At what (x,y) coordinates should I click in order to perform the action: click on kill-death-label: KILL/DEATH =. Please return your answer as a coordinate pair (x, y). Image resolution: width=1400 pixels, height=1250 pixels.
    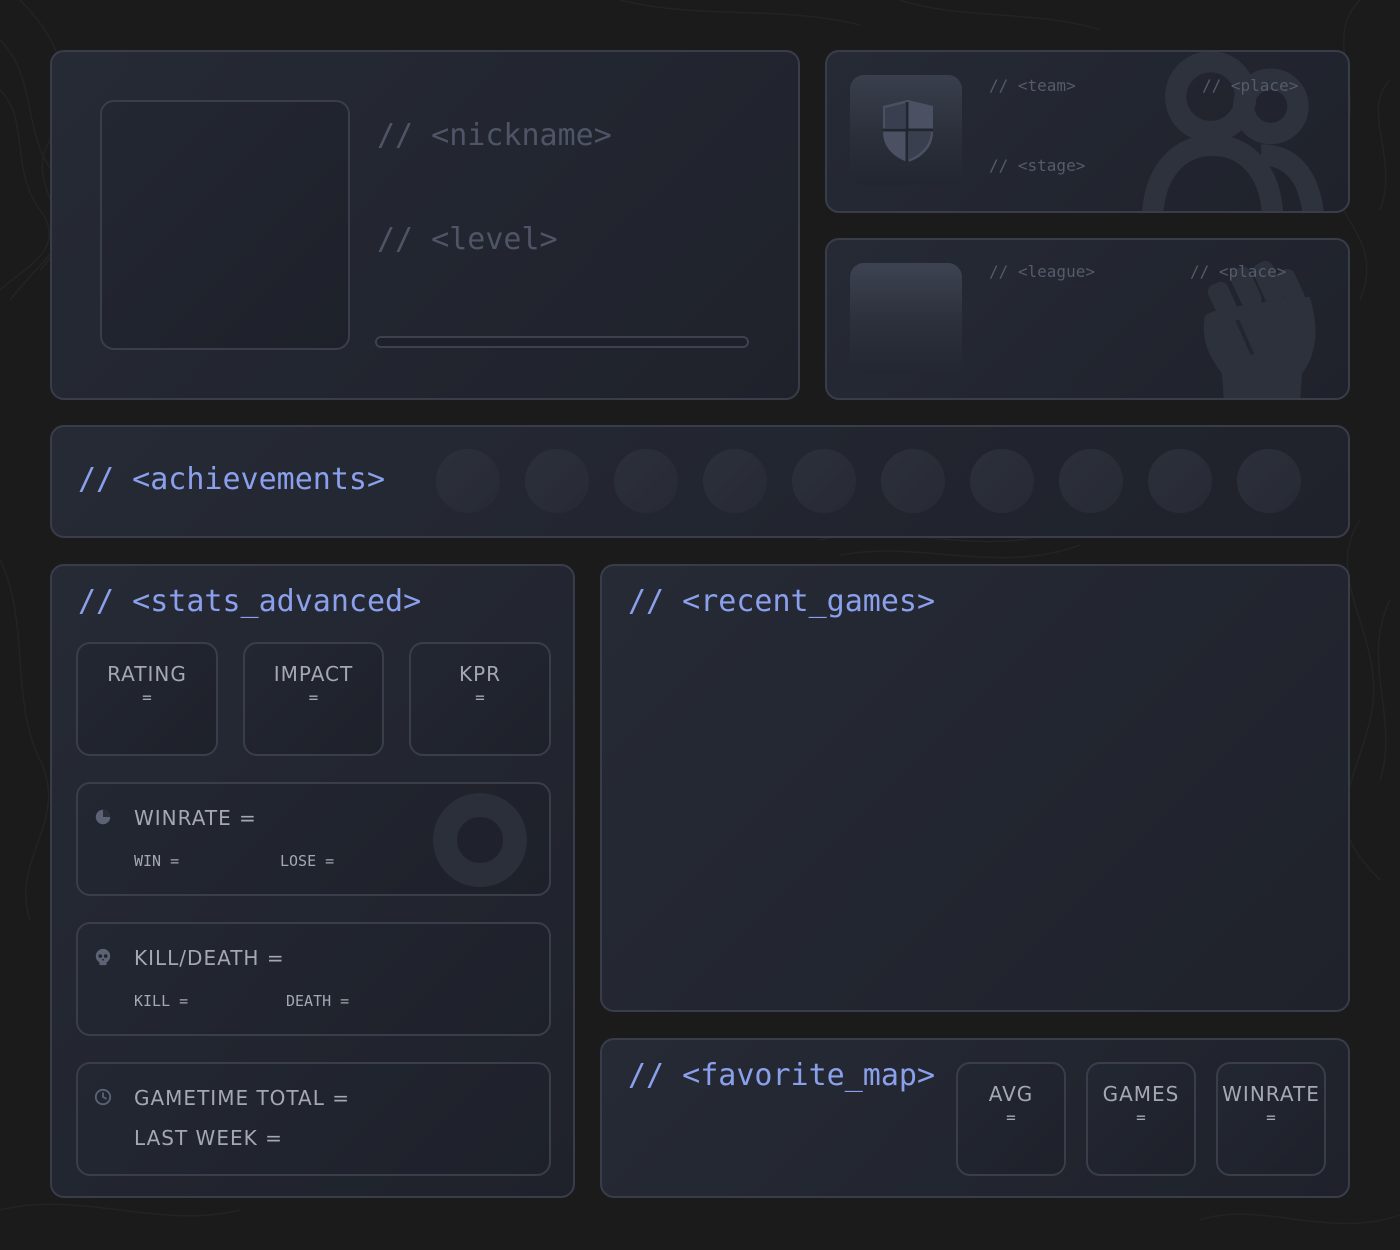
    Looking at the image, I should click on (209, 958).